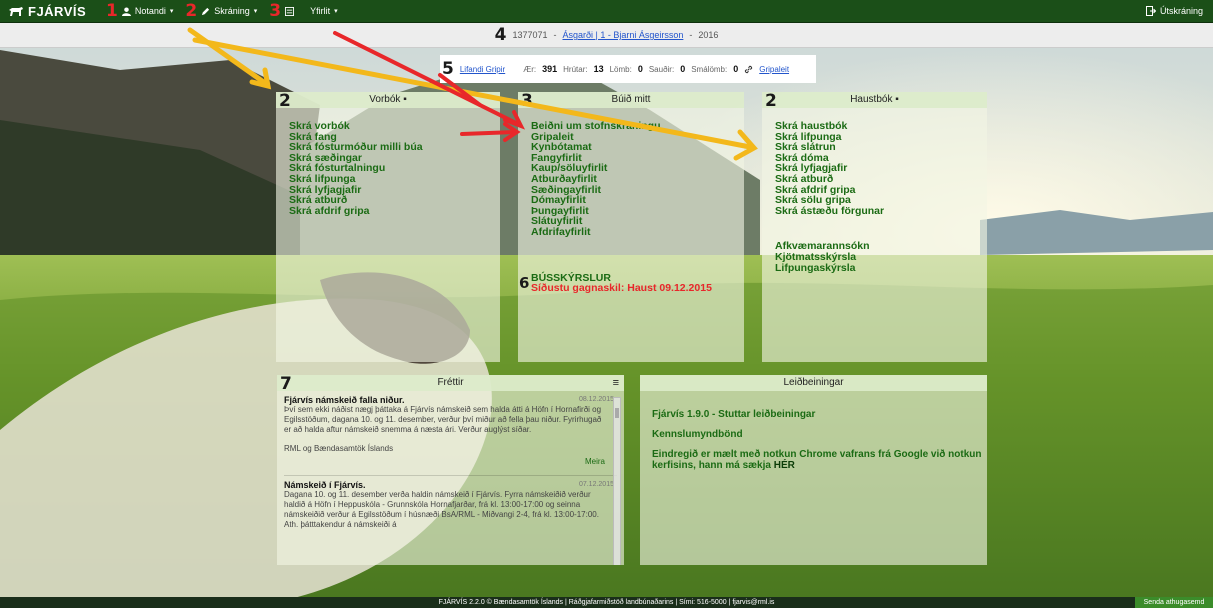 The height and width of the screenshot is (608, 1213). I want to click on link-atburdayfirlit: Atburðayfirlit, so click(637, 179).